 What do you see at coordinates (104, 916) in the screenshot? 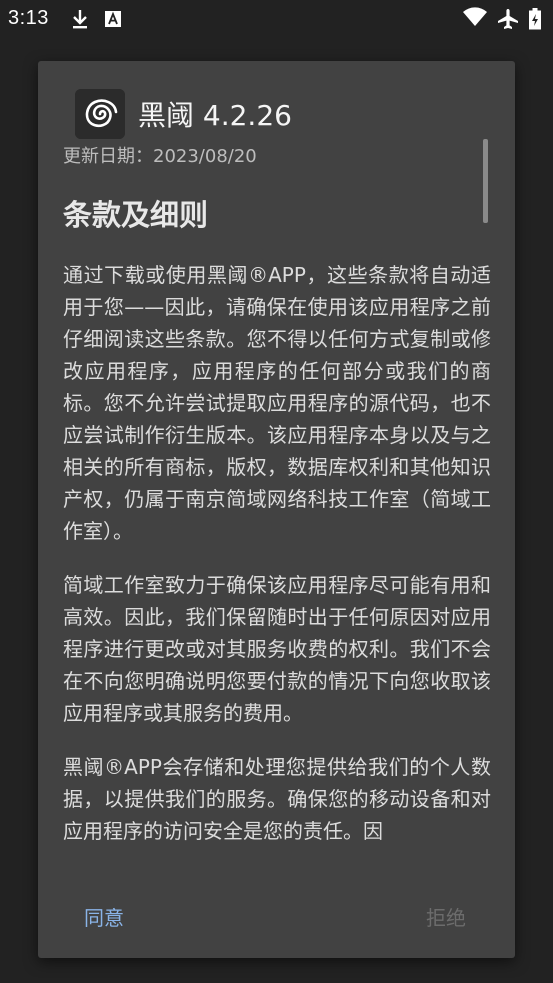
I see `agree-button: 同意` at bounding box center [104, 916].